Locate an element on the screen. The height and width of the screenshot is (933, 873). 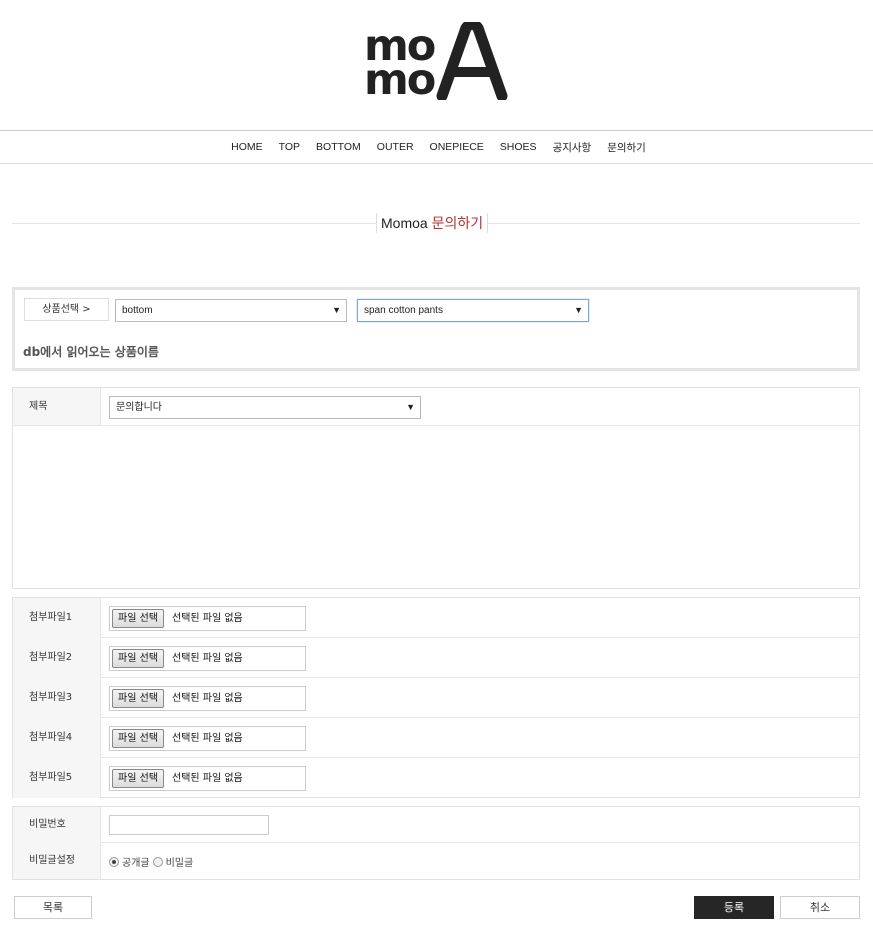
secret-radio-label: 비밀글 is located at coordinates (179, 863).